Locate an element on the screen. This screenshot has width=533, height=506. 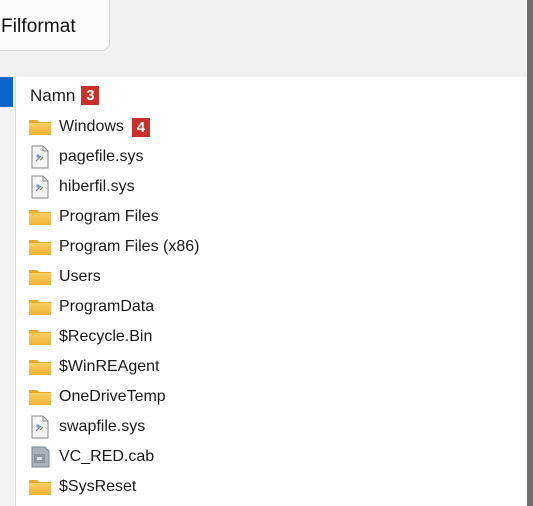
file-name: Windows is located at coordinates (91, 126).